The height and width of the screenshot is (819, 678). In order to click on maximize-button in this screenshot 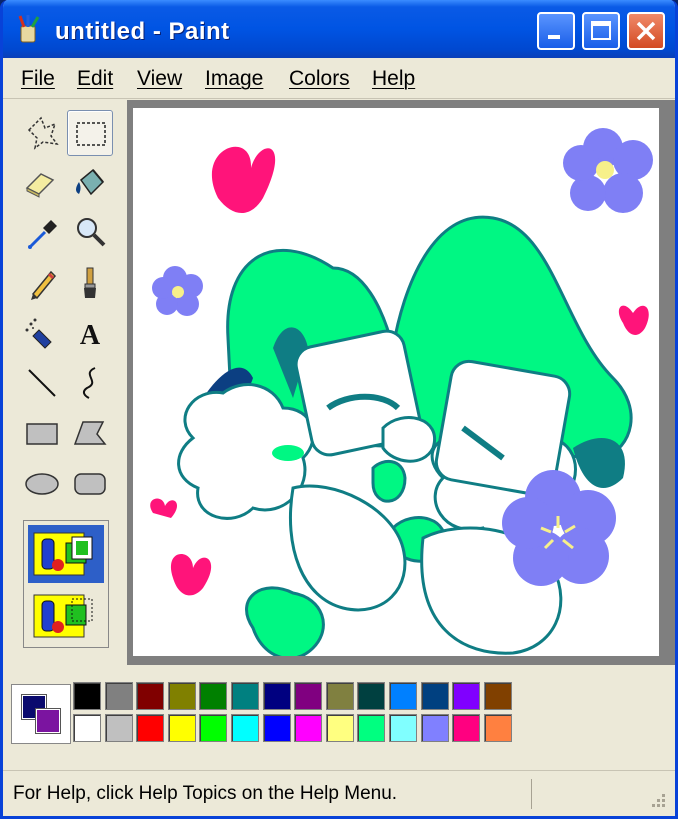, I will do `click(601, 31)`.